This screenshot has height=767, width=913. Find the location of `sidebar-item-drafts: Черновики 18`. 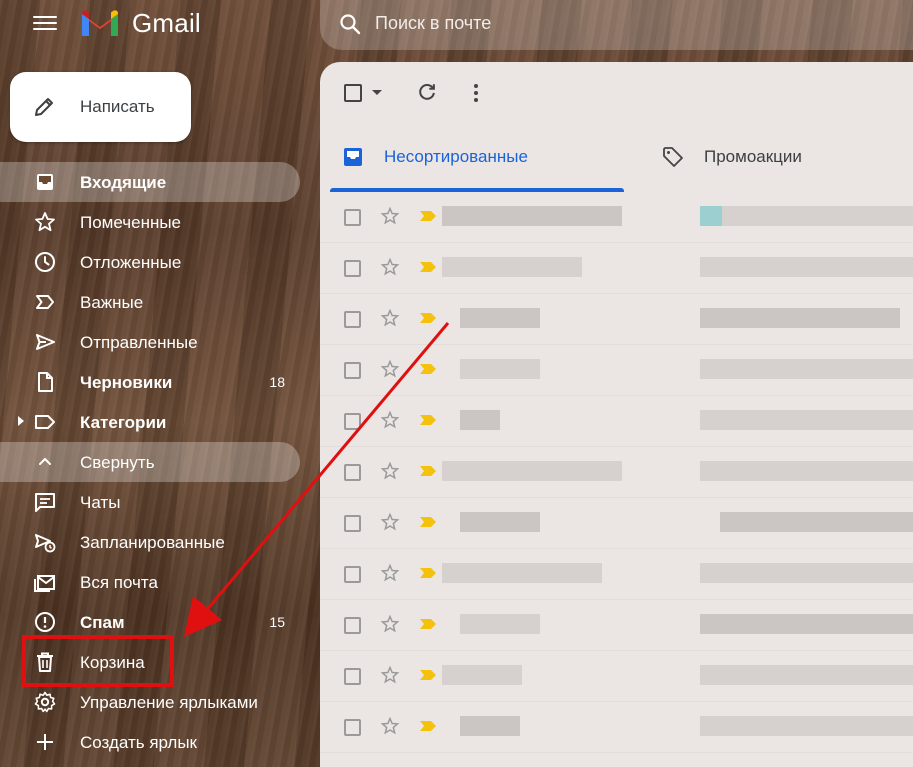

sidebar-item-drafts: Черновики 18 is located at coordinates (150, 382).